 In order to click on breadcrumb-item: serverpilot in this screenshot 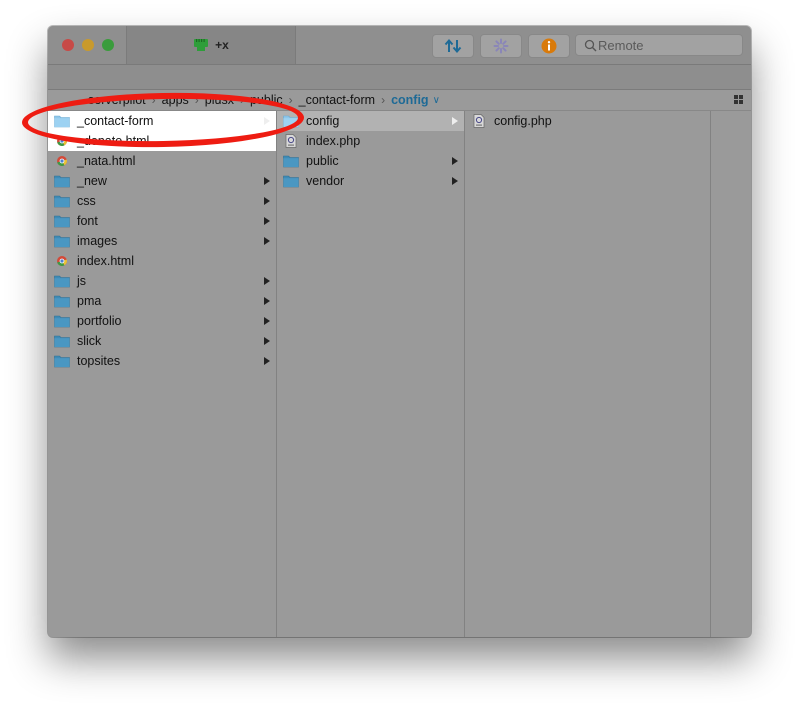, I will do `click(117, 100)`.